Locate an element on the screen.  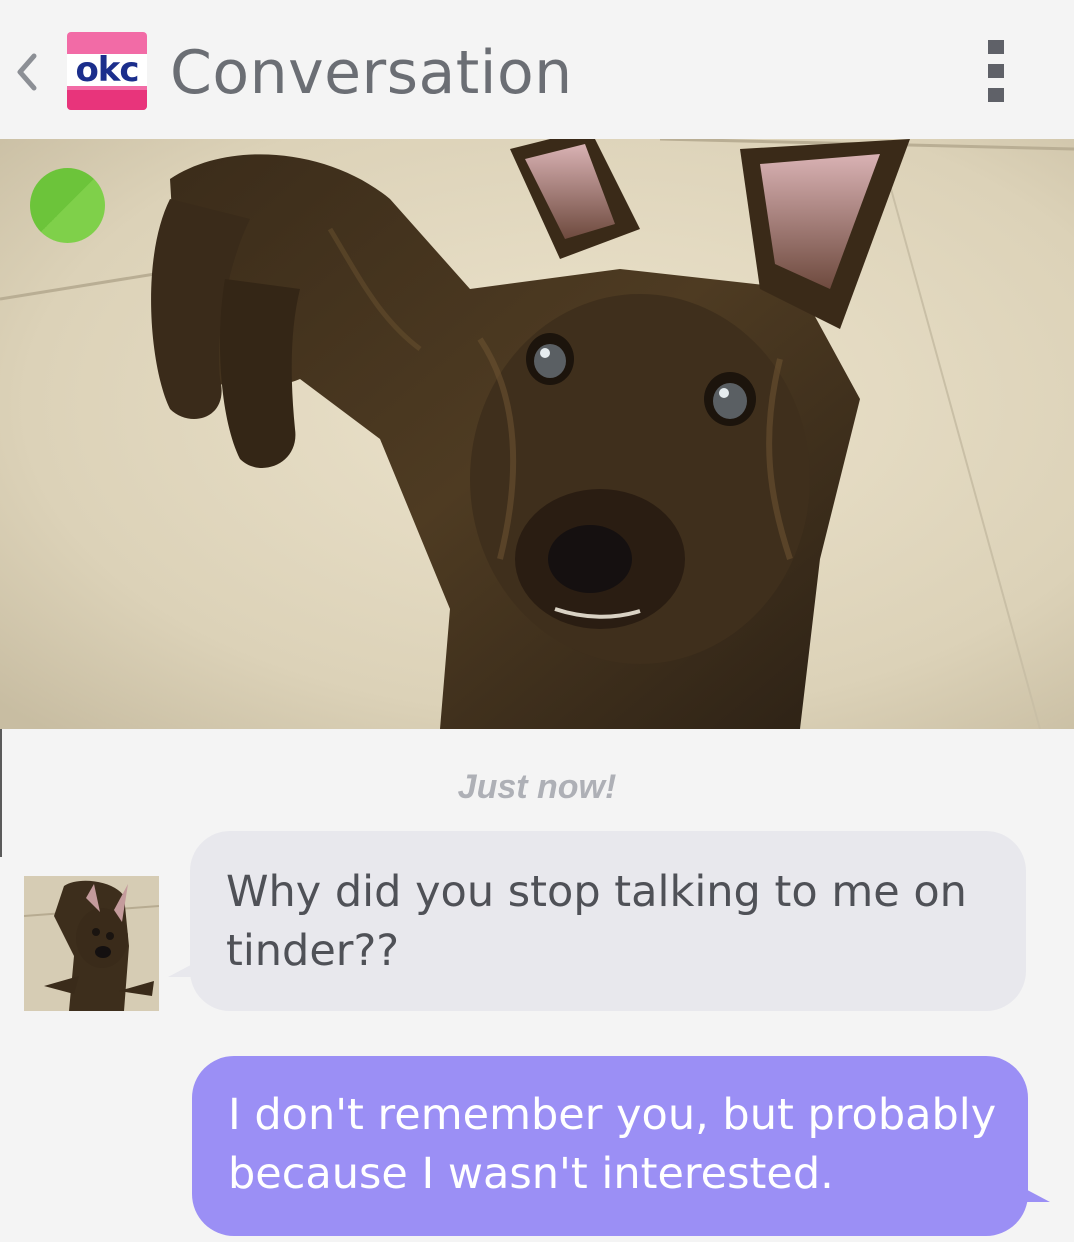
app-header: okc Conversation is located at coordinates (537, 69).